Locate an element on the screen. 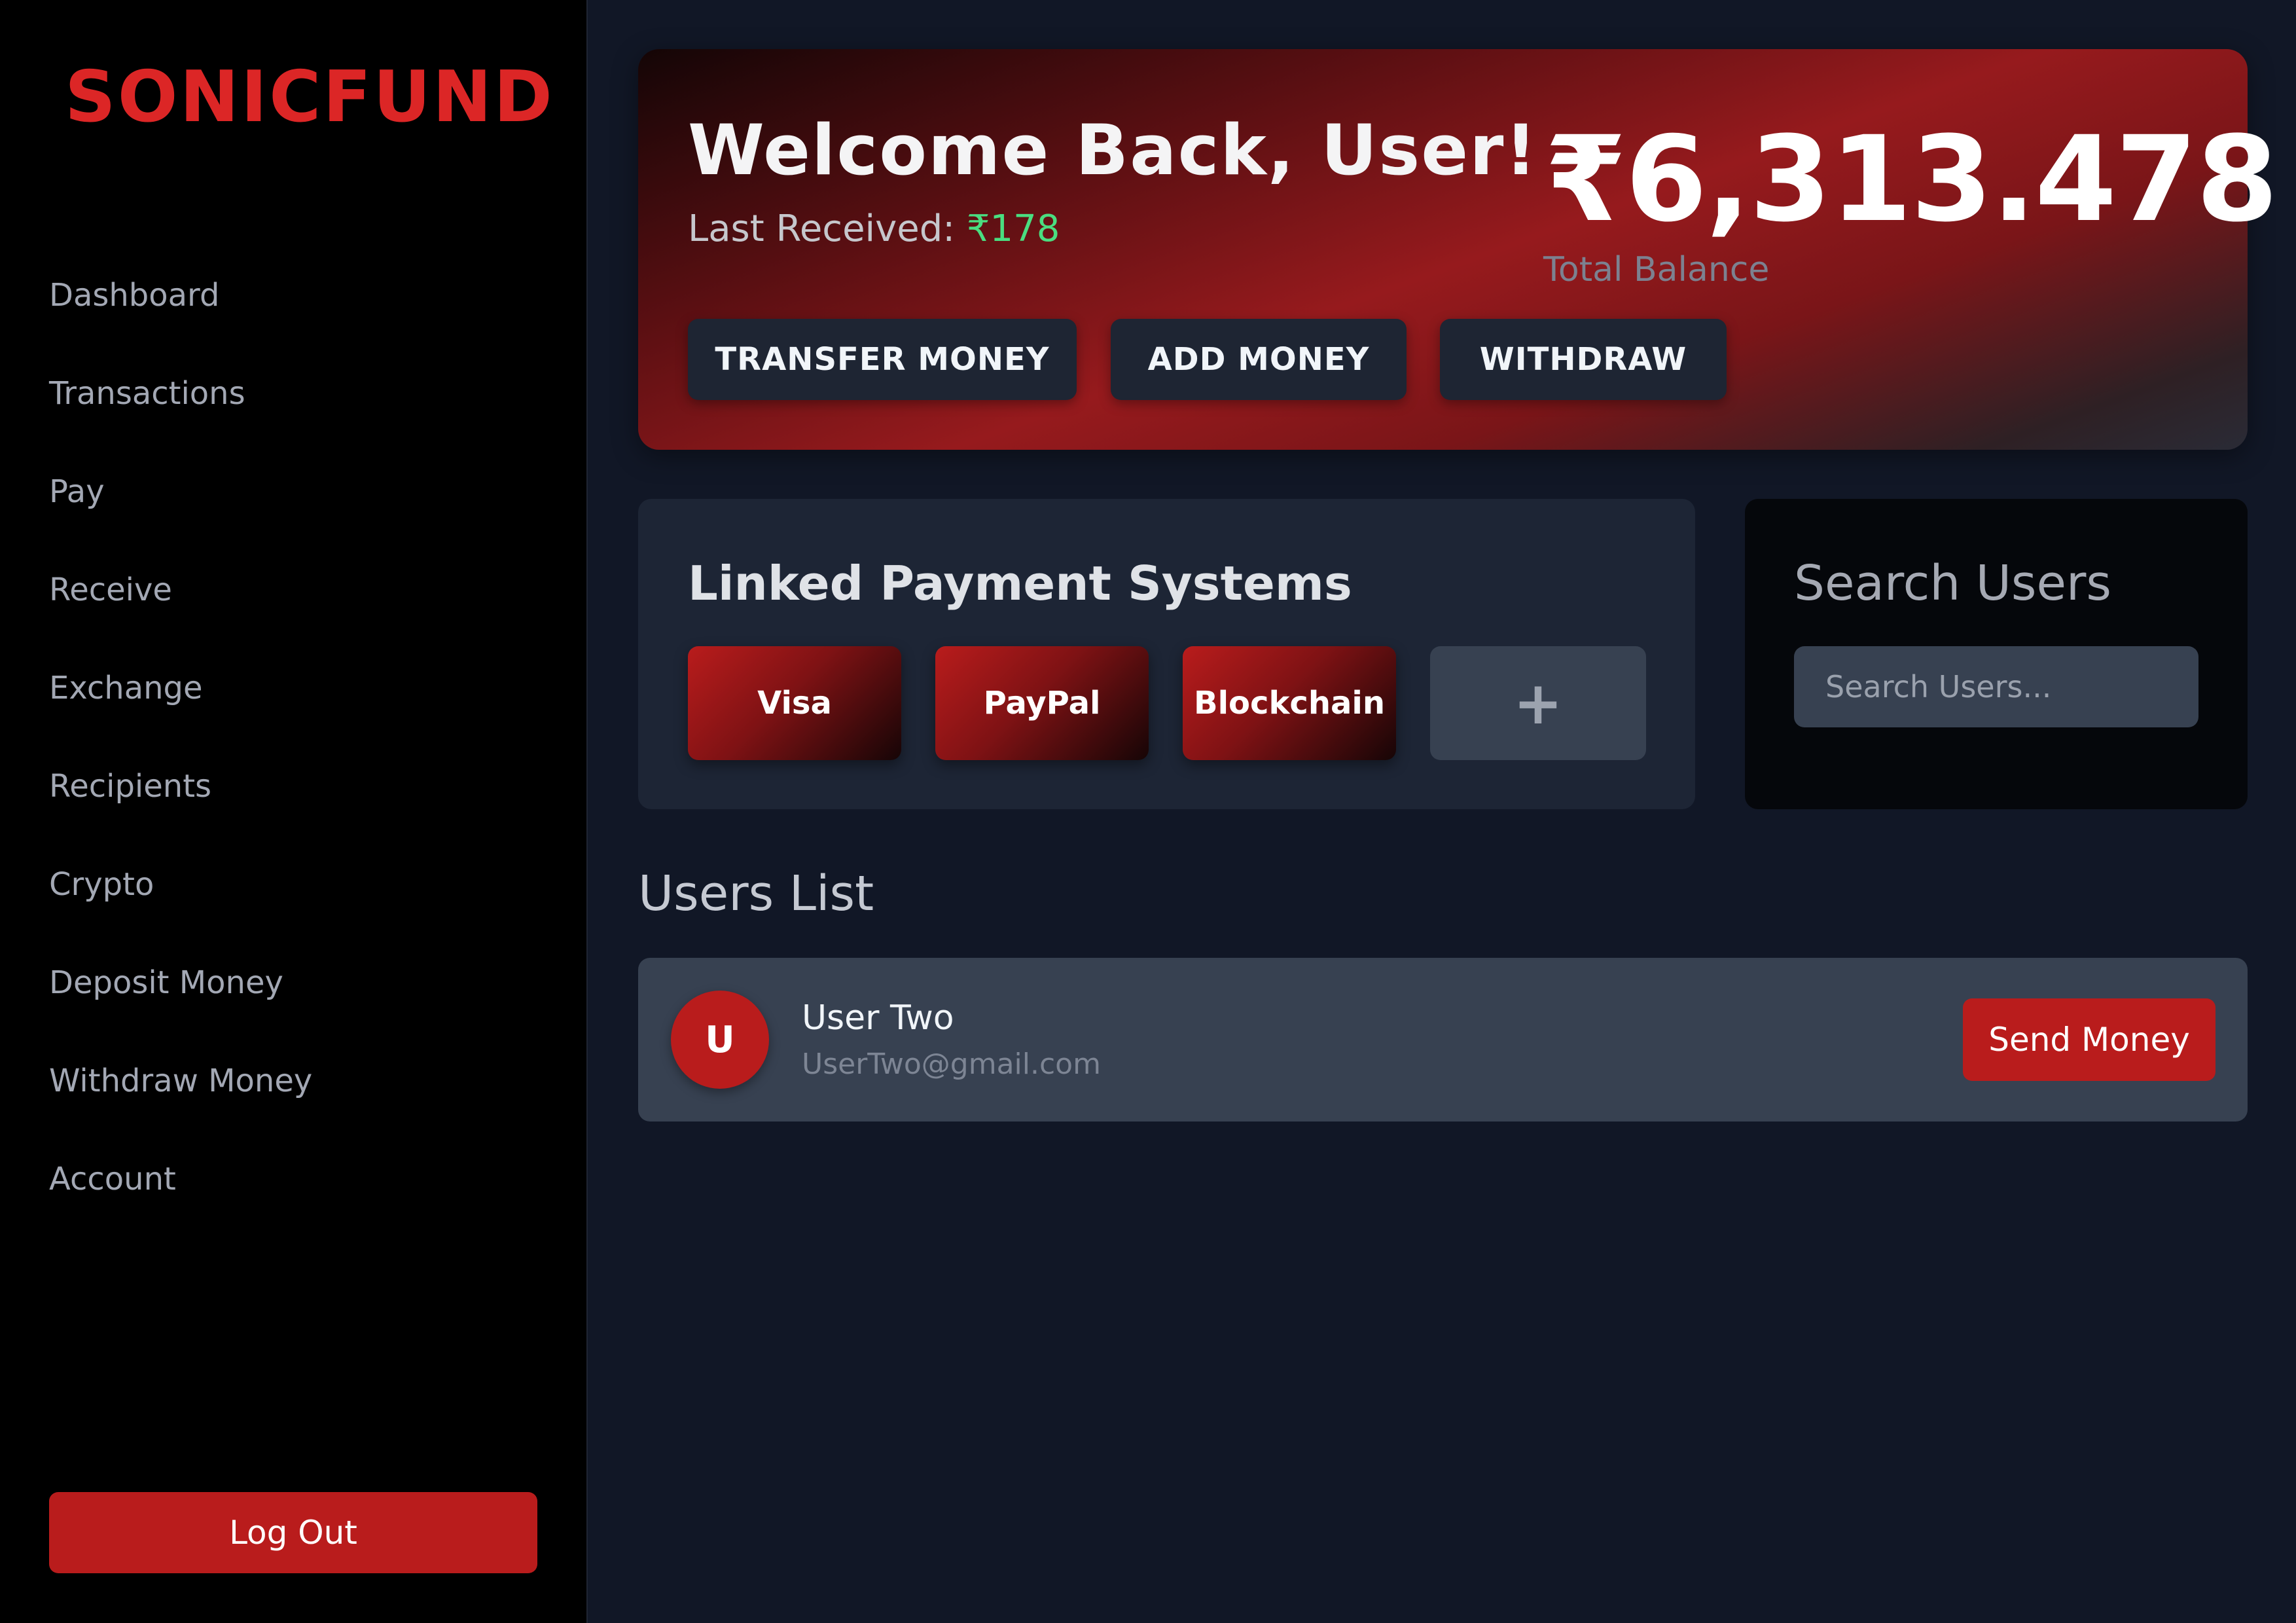 Image resolution: width=2296 pixels, height=1623 pixels. sidebar-item-dashboard: Dashboard is located at coordinates (180, 295).